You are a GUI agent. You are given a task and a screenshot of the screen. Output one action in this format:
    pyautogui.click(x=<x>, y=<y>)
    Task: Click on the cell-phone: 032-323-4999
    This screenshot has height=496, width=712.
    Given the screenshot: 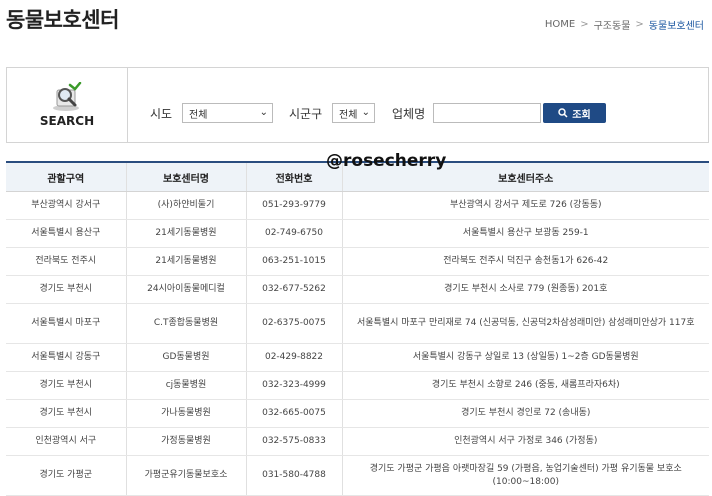 What is the action you would take?
    pyautogui.click(x=294, y=385)
    